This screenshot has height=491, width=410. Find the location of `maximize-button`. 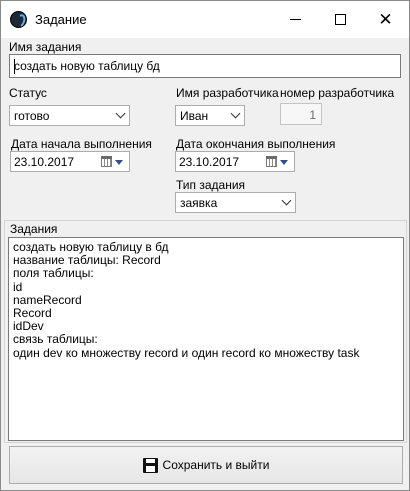

maximize-button is located at coordinates (340, 19).